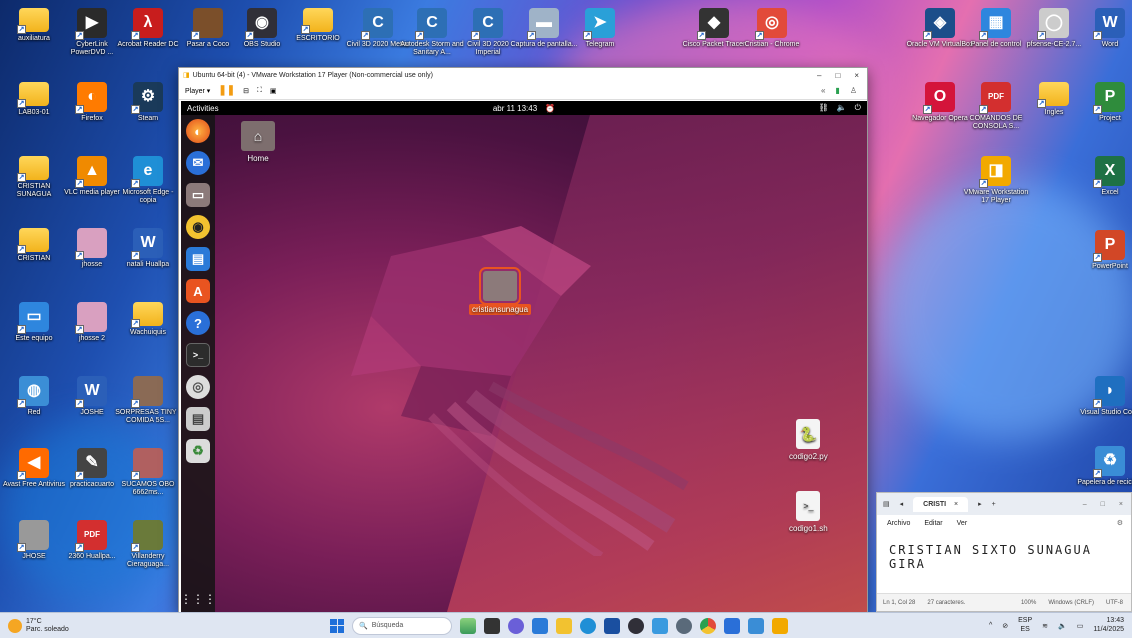  Describe the element at coordinates (92, 118) in the screenshot. I see `shortcut-label: Firefox` at that location.